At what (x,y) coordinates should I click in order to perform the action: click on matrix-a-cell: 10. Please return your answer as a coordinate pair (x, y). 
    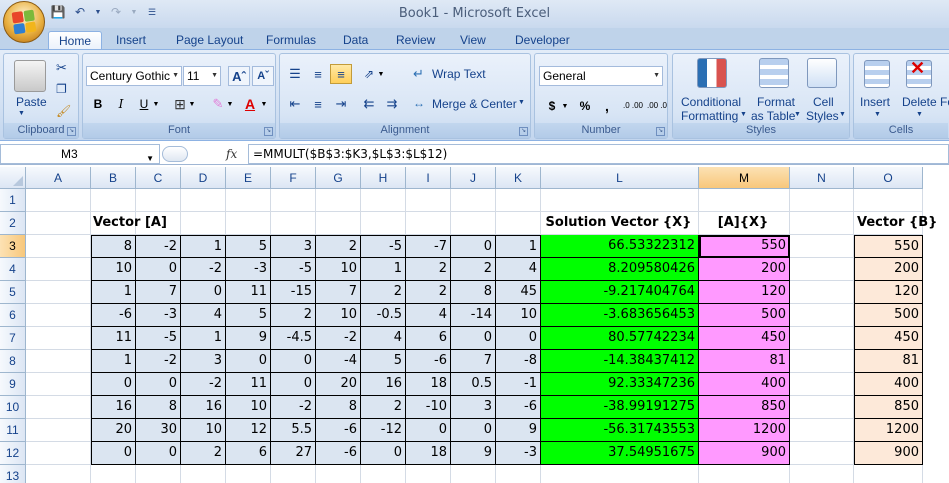
    Looking at the image, I should click on (248, 407).